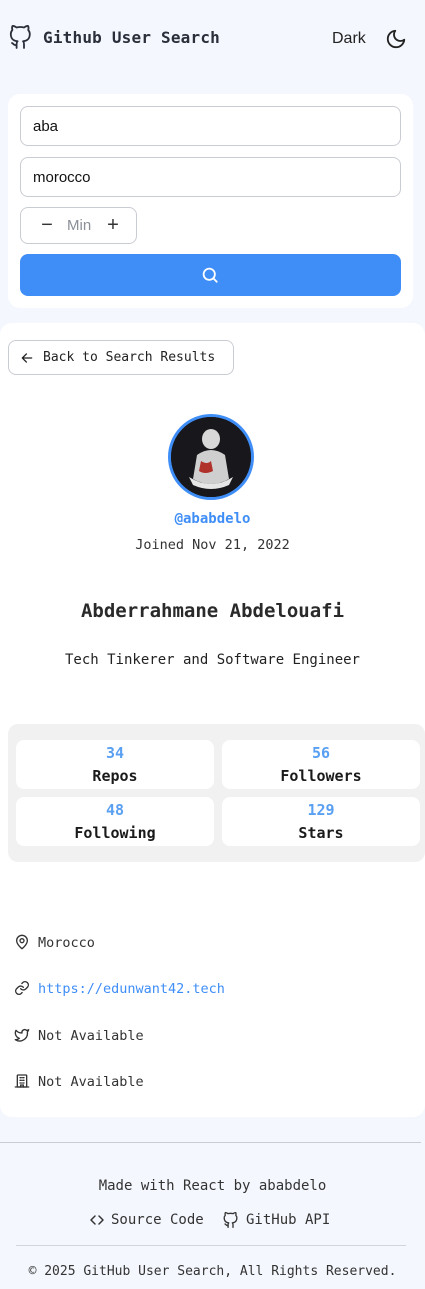 This screenshot has height=1289, width=425. What do you see at coordinates (212, 519) in the screenshot?
I see `profile-username: @ababdelo` at bounding box center [212, 519].